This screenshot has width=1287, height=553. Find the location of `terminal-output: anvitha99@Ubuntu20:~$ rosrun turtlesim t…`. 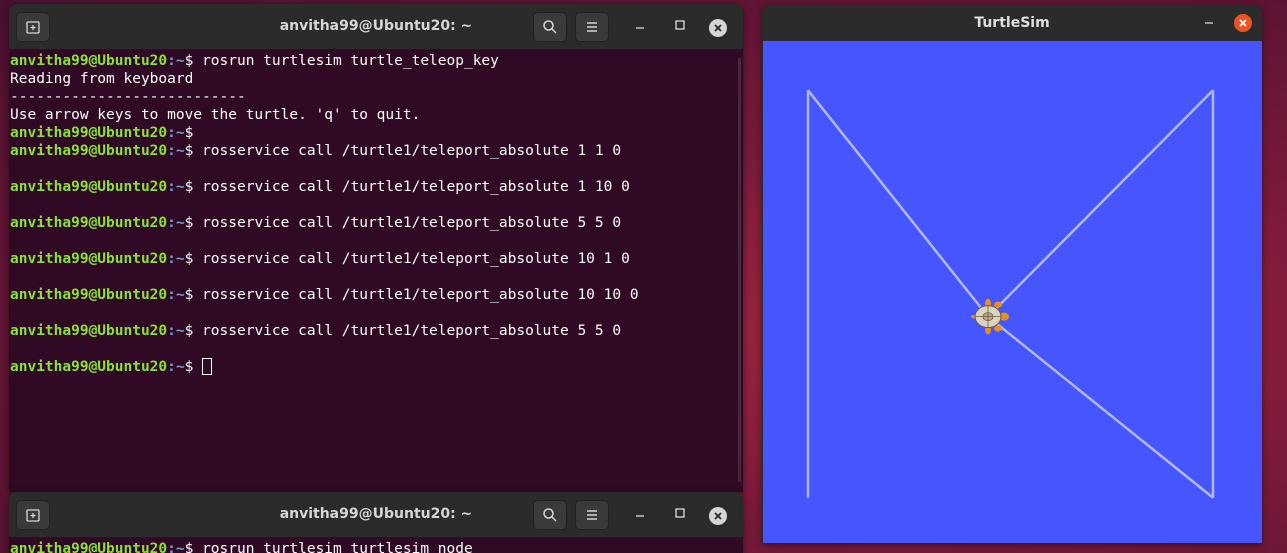

terminal-output: anvitha99@Ubuntu20:~$ rosrun turtlesim t… is located at coordinates (373, 546).